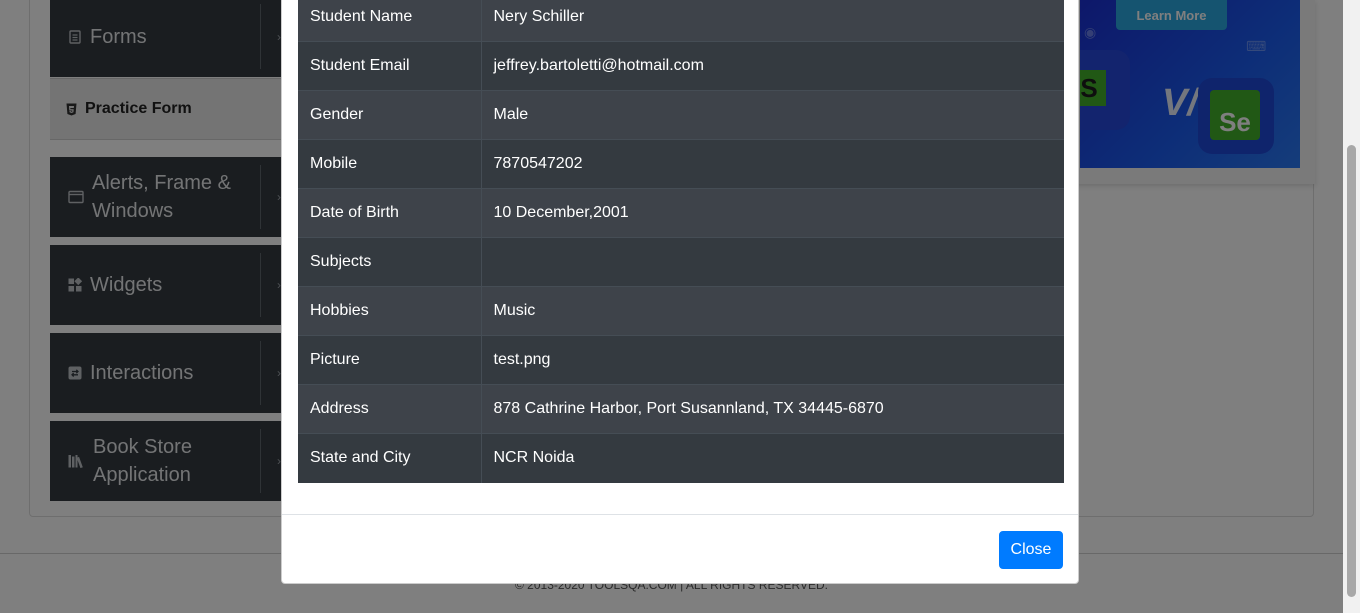  What do you see at coordinates (1351, 371) in the screenshot?
I see `scrollbar-thumb` at bounding box center [1351, 371].